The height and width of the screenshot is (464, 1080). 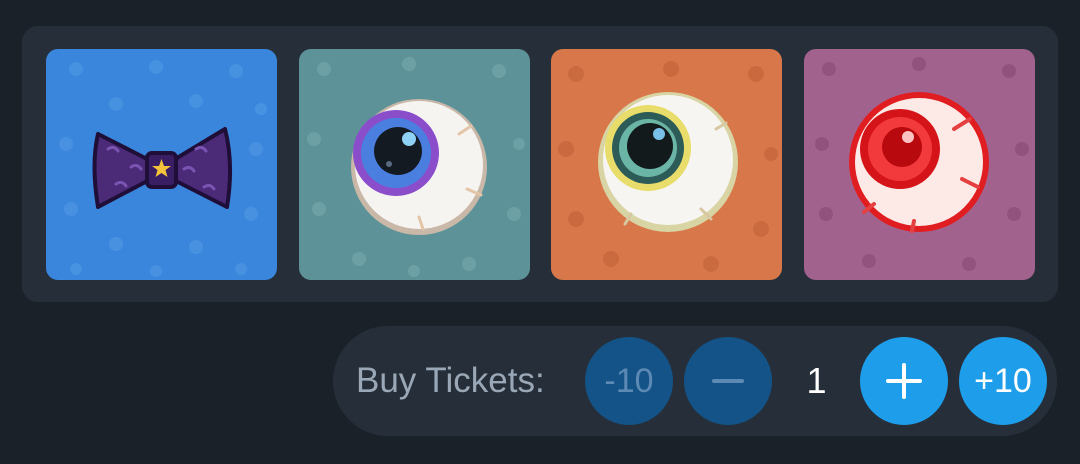 What do you see at coordinates (450, 380) in the screenshot?
I see `buy-tickets-label: Buy Tickets:` at bounding box center [450, 380].